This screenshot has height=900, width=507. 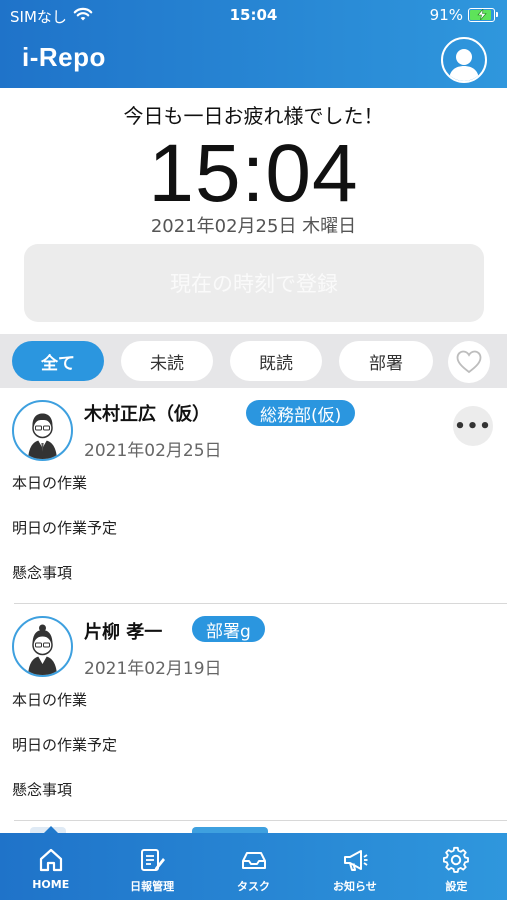 I want to click on author-name: 木村正広（仮）, so click(x=147, y=414).